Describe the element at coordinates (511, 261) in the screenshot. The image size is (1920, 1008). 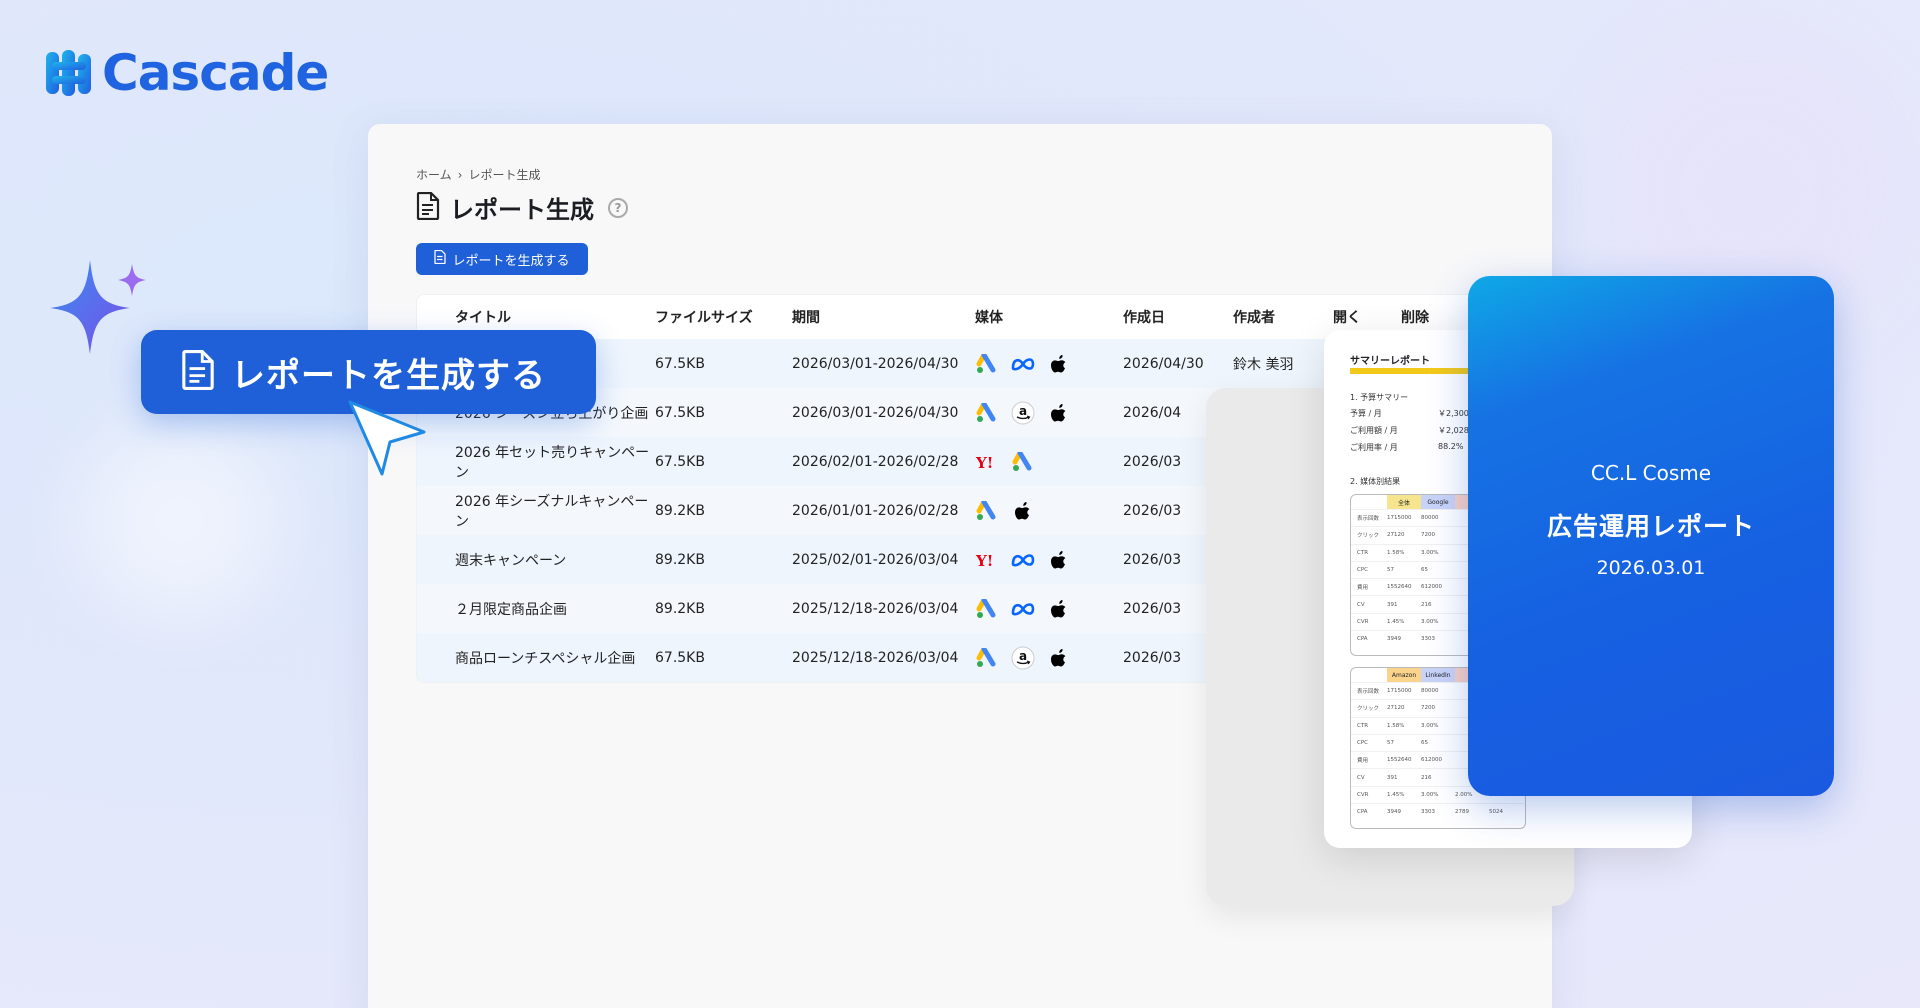
I see `generate-button-label: レポートを生成する` at that location.